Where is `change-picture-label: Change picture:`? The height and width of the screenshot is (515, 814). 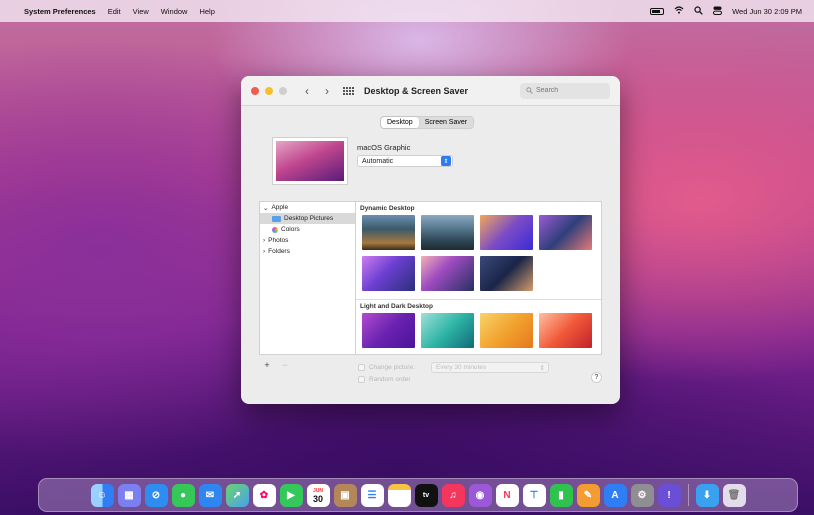
change-picture-label: Change picture: is located at coordinates (392, 367).